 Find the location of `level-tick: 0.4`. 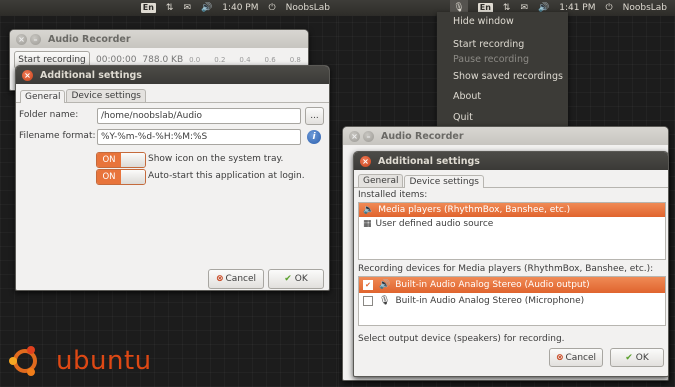

level-tick: 0.4 is located at coordinates (245, 60).